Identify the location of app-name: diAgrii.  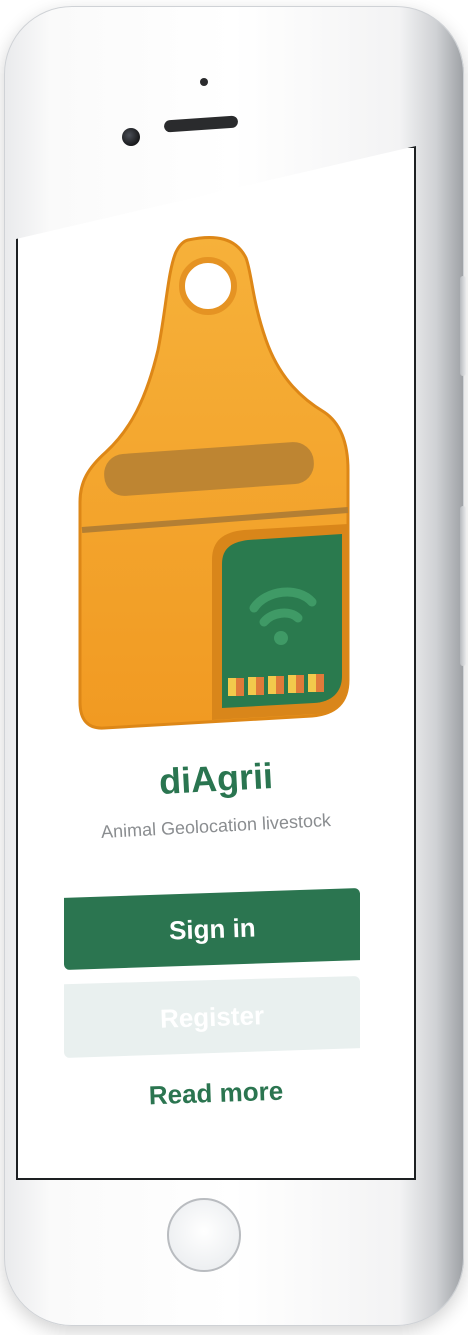
(215, 778).